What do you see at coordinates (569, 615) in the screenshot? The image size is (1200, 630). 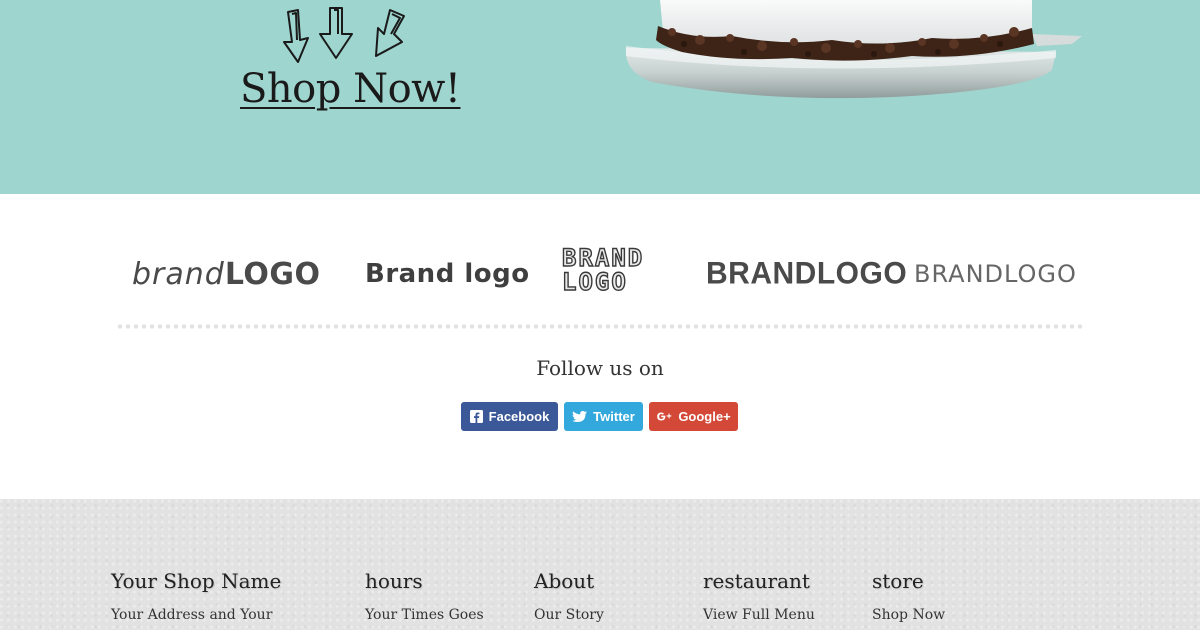 I see `footer-link-our-story: Our Story` at bounding box center [569, 615].